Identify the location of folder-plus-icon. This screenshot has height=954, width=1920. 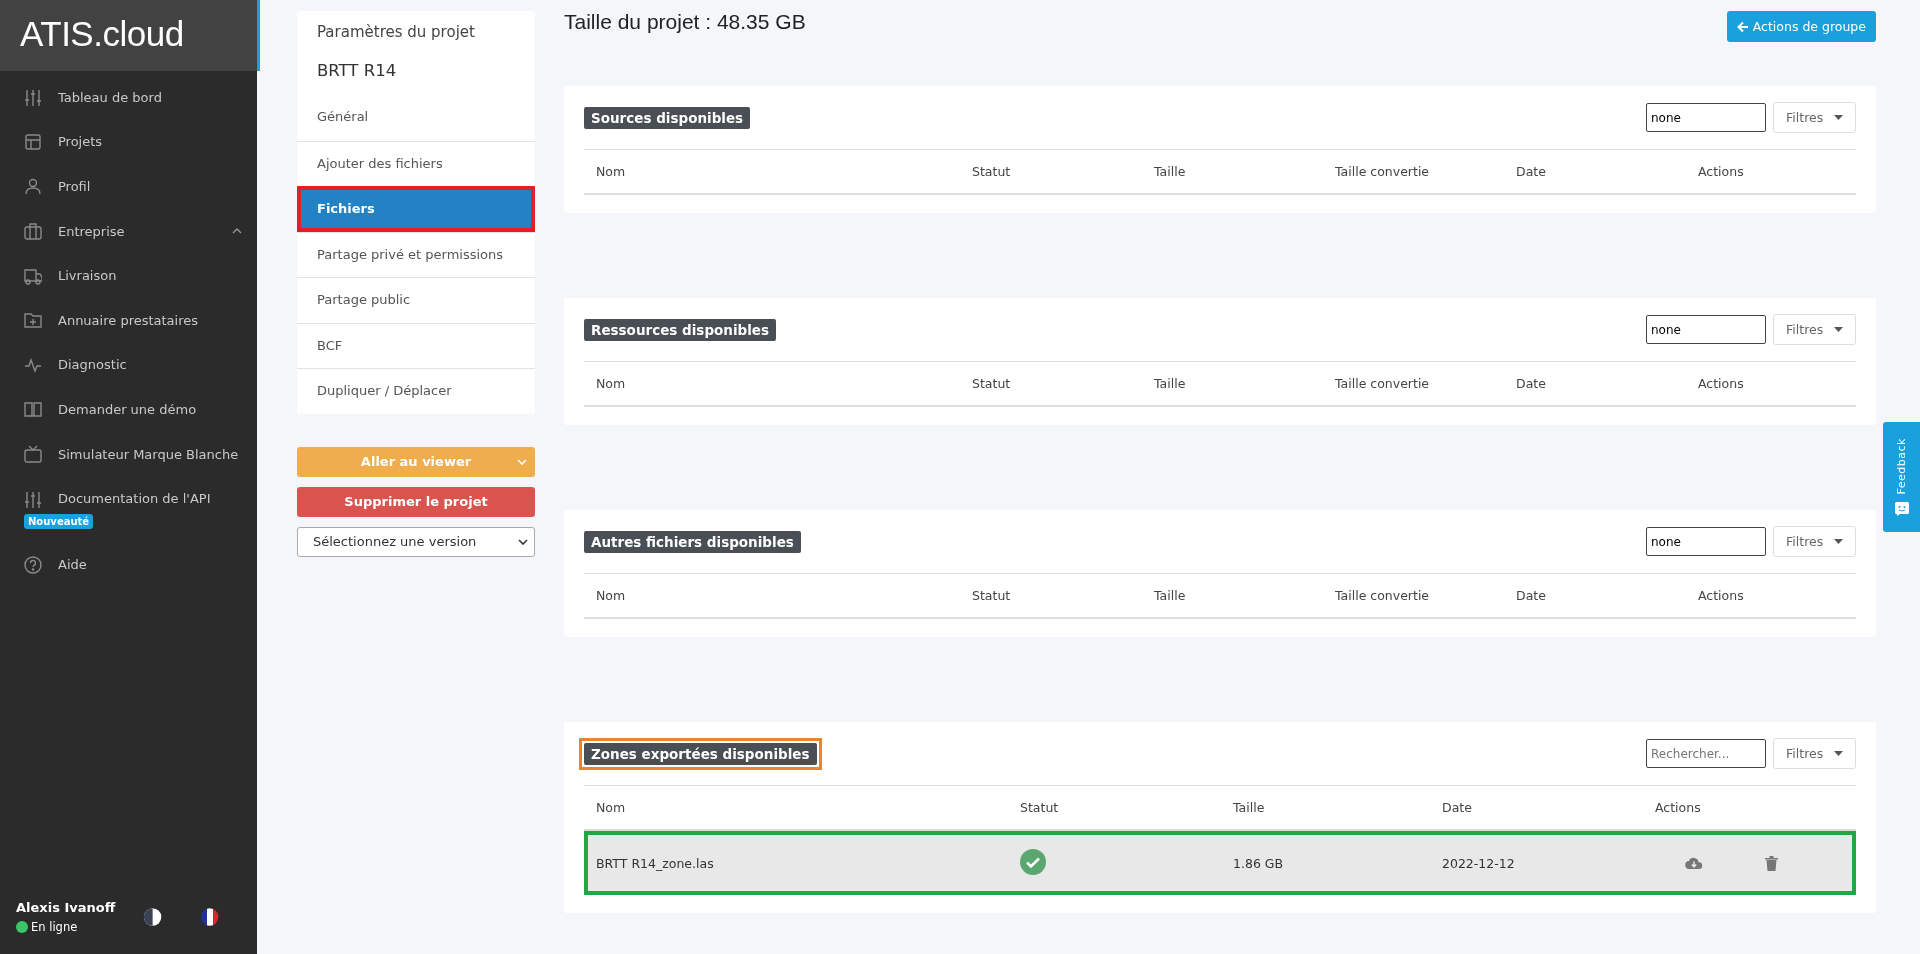
(33, 320).